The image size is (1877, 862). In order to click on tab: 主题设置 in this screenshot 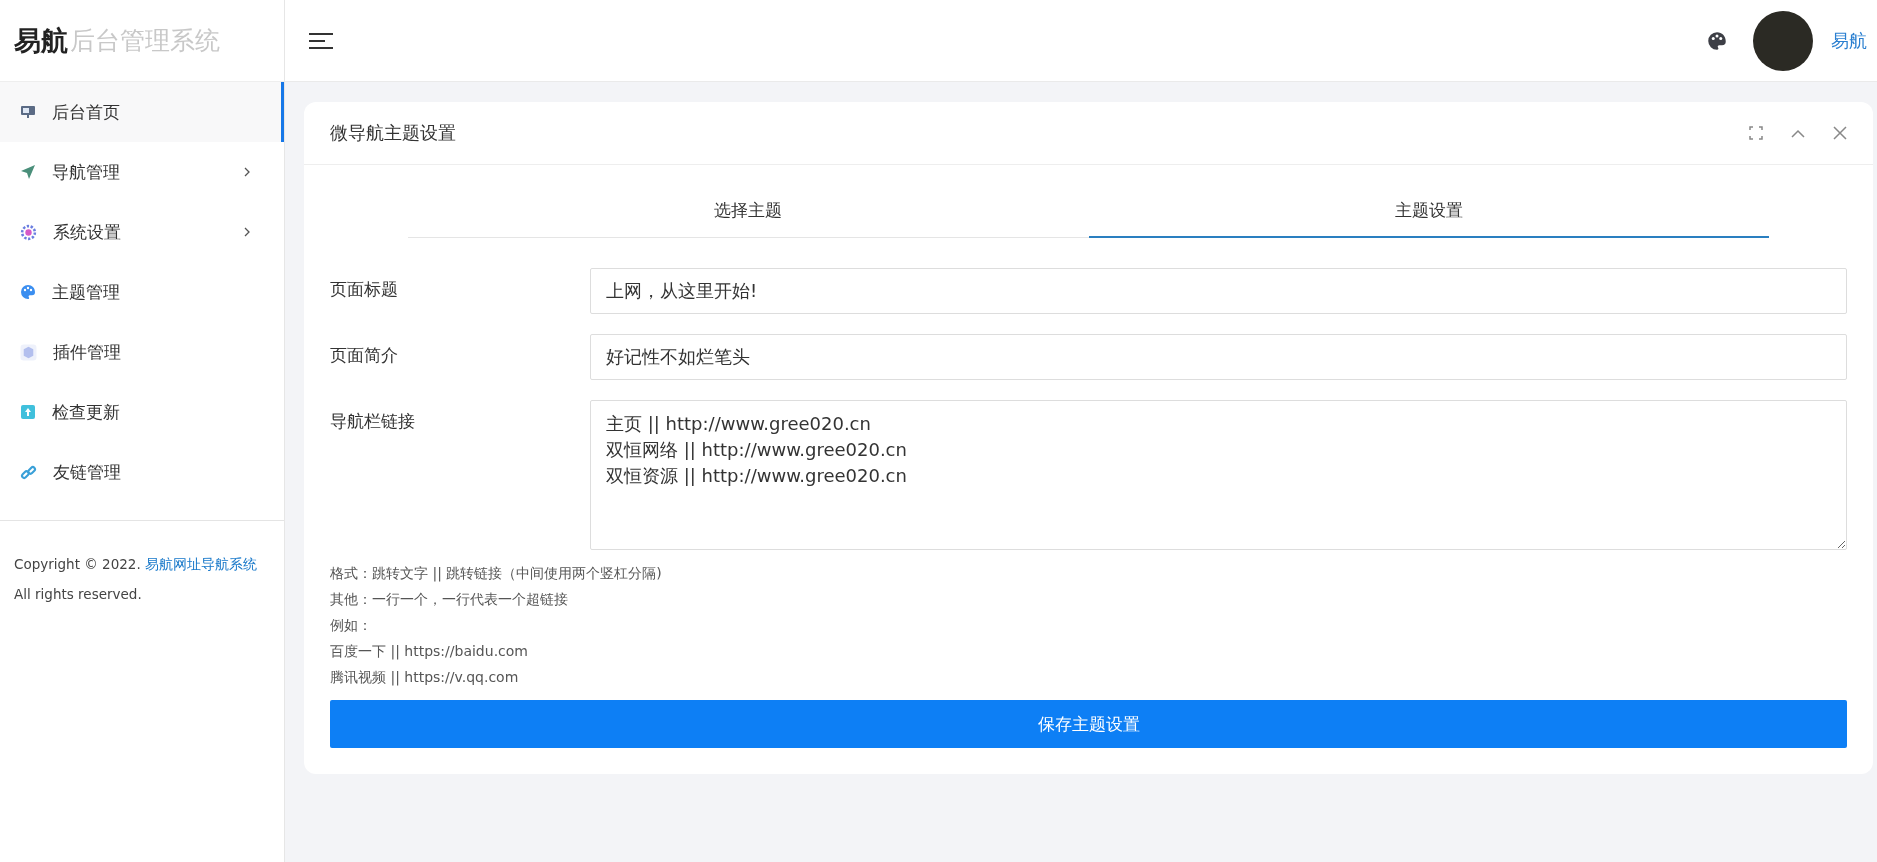, I will do `click(1428, 212)`.